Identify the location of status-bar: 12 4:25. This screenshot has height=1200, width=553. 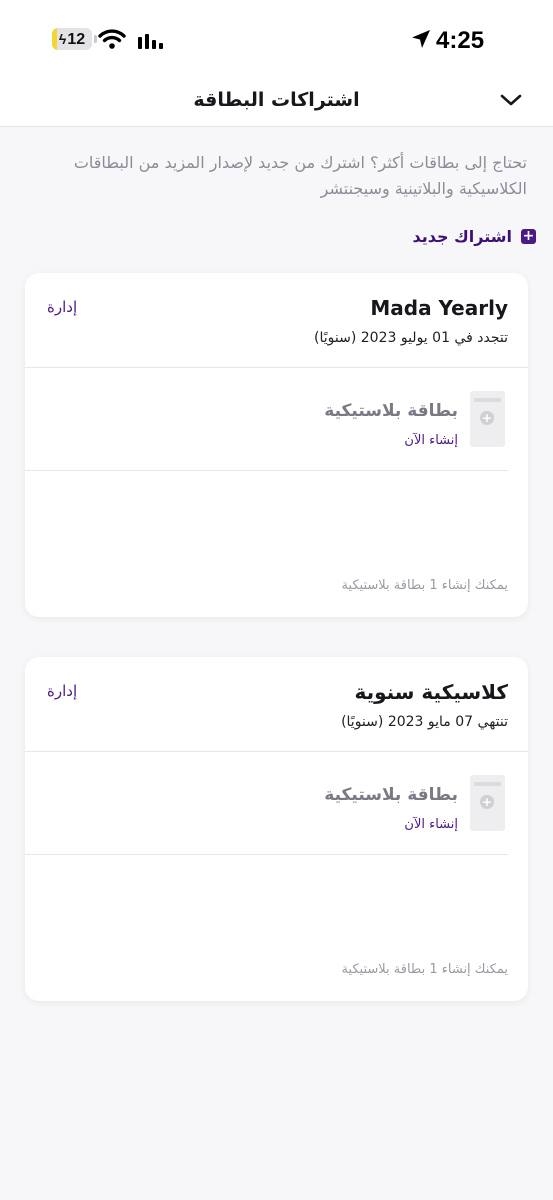
(276, 38).